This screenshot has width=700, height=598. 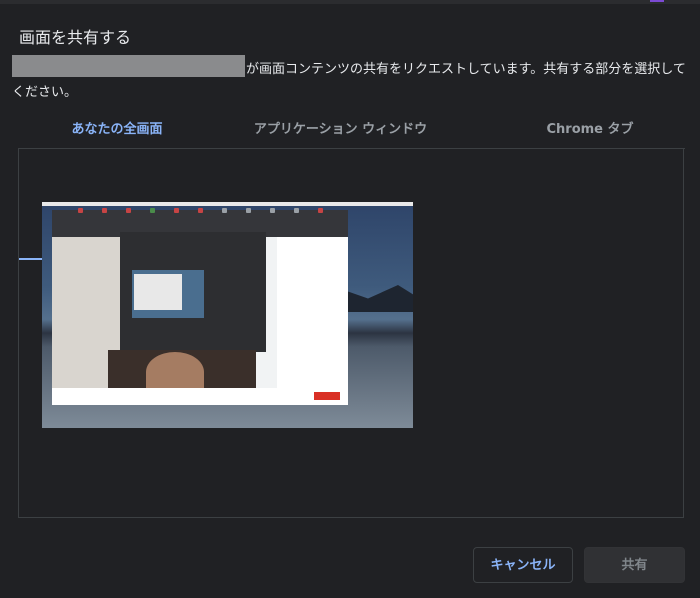 I want to click on thumbnail-nested-preview-inner, so click(x=158, y=292).